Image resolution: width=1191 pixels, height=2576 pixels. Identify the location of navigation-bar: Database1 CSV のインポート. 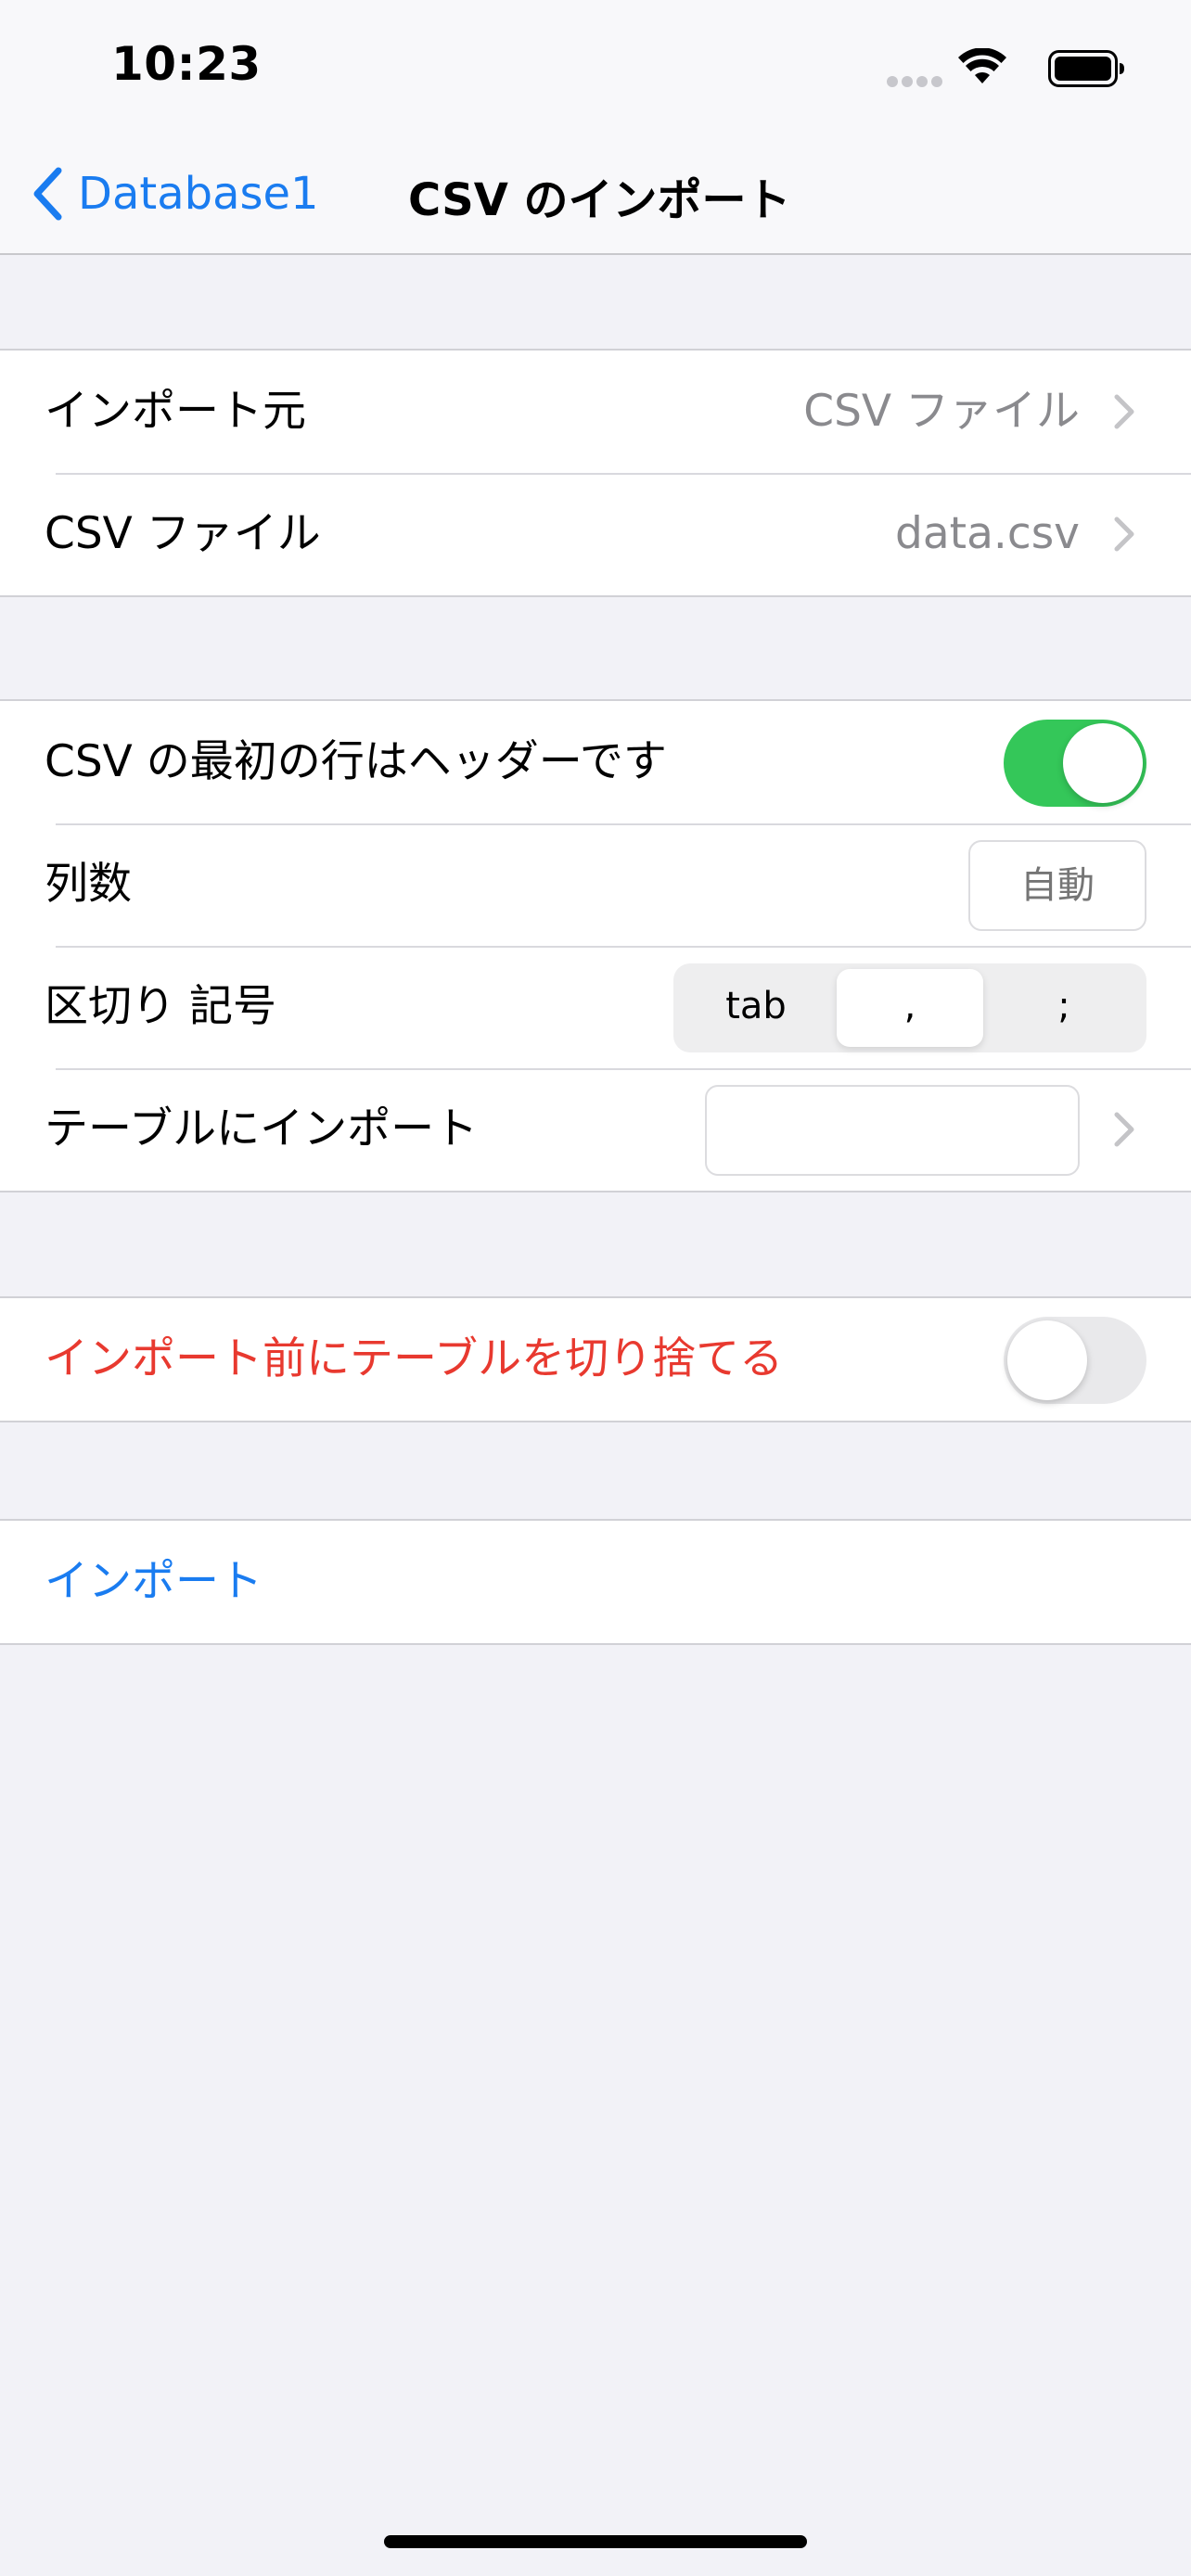
(595, 192).